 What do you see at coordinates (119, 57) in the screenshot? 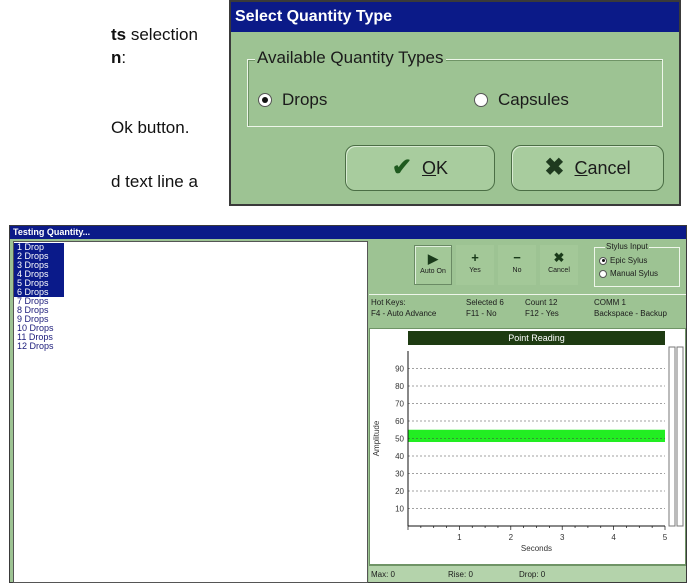
I see `doc-line-2: n:` at bounding box center [119, 57].